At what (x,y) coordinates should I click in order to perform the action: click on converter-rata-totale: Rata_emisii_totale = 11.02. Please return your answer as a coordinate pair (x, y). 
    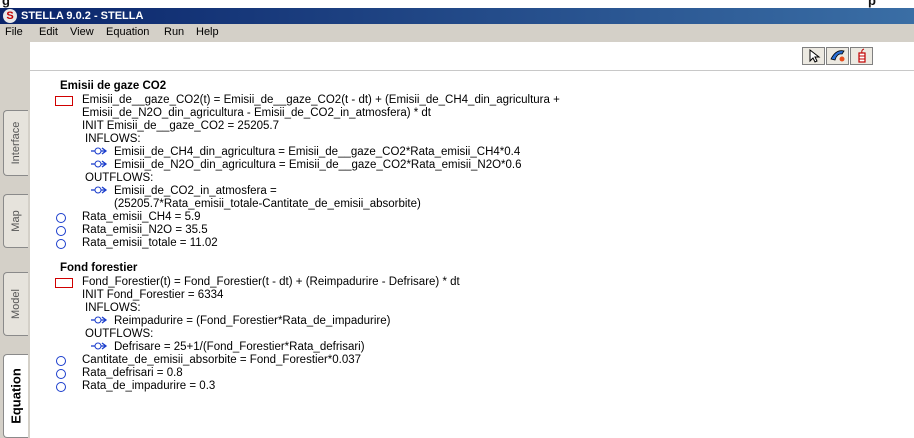
    Looking at the image, I should click on (150, 243).